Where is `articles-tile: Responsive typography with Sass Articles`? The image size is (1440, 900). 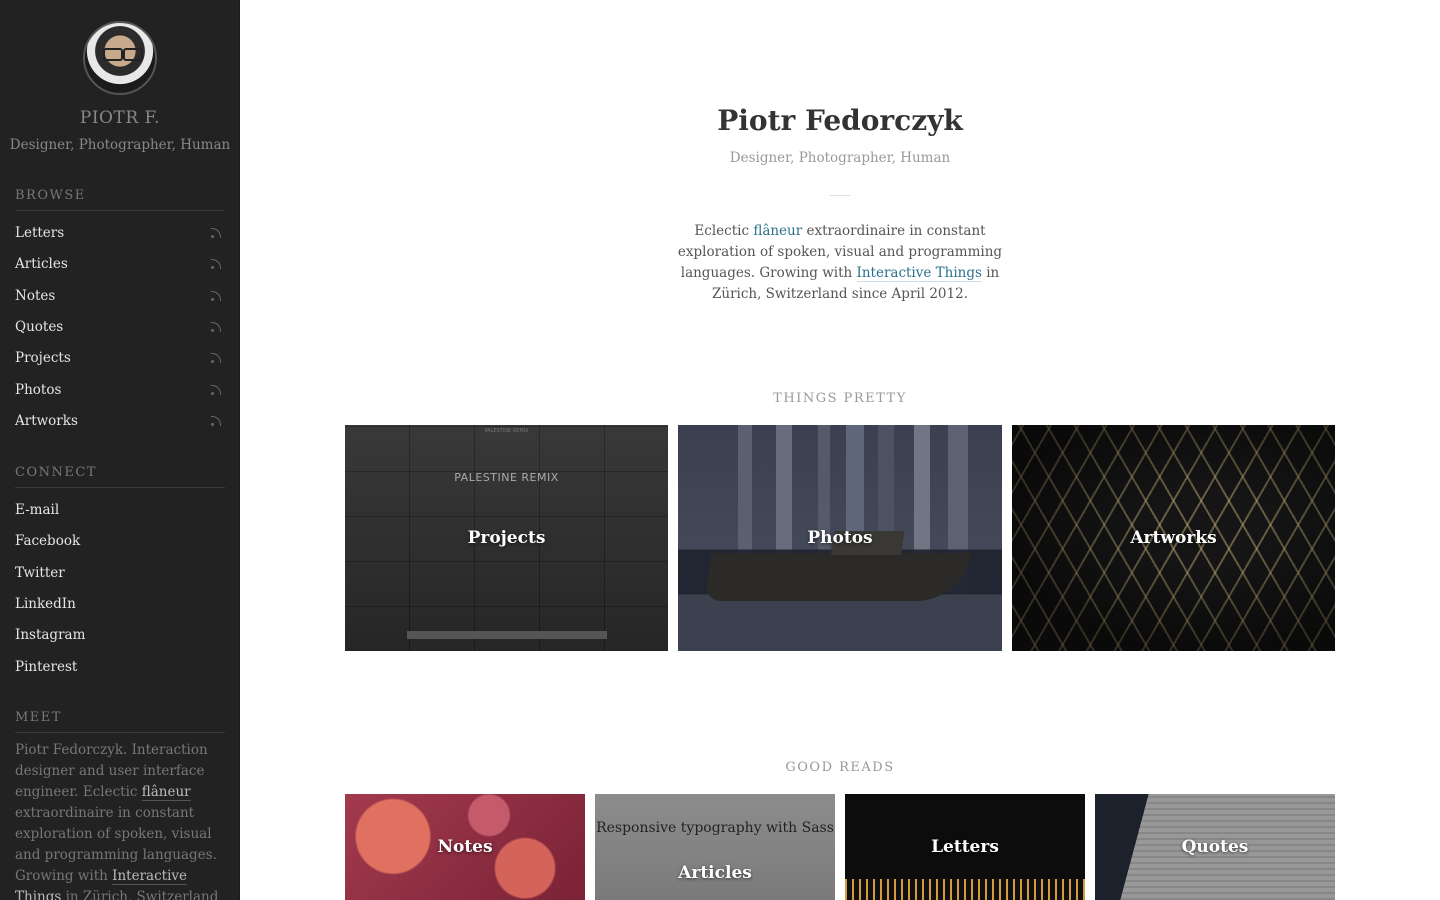 articles-tile: Responsive typography with Sass Articles is located at coordinates (715, 847).